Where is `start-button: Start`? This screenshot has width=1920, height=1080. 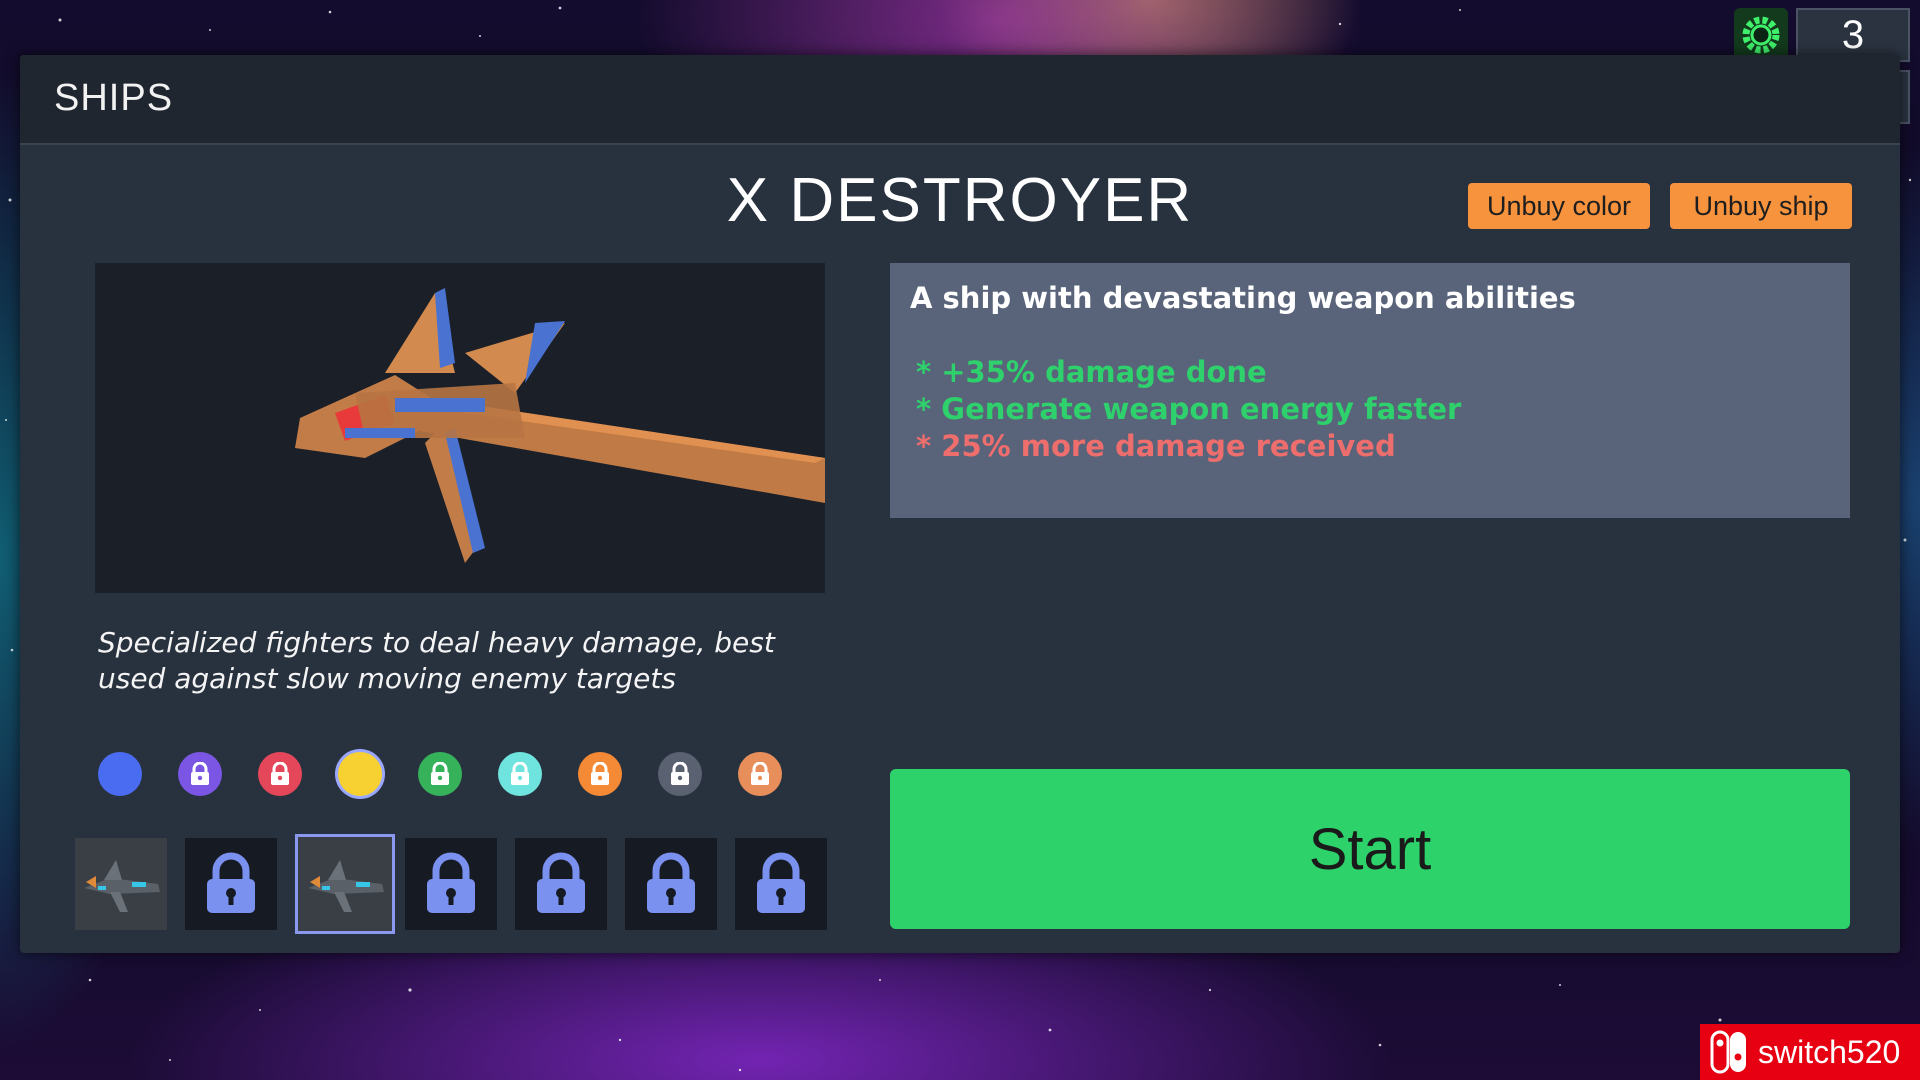 start-button: Start is located at coordinates (1370, 849).